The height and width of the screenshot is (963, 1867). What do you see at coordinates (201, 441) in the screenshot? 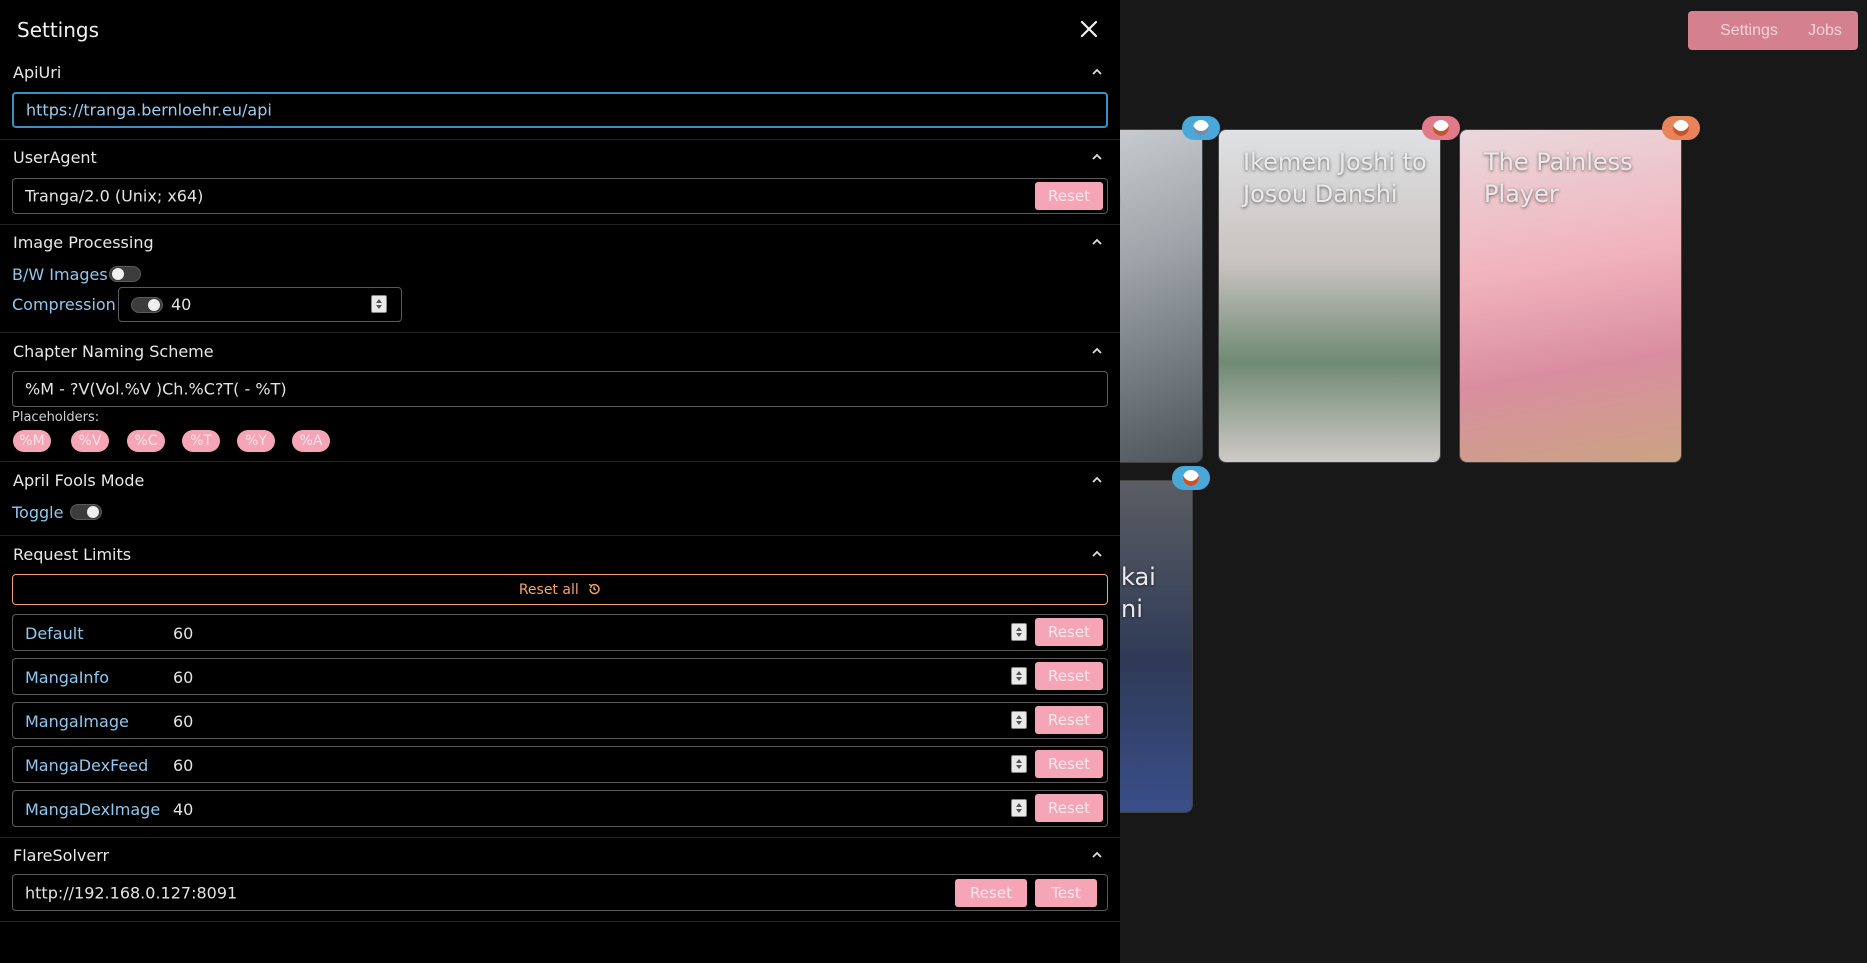
I see `placeholder-chip: %T` at bounding box center [201, 441].